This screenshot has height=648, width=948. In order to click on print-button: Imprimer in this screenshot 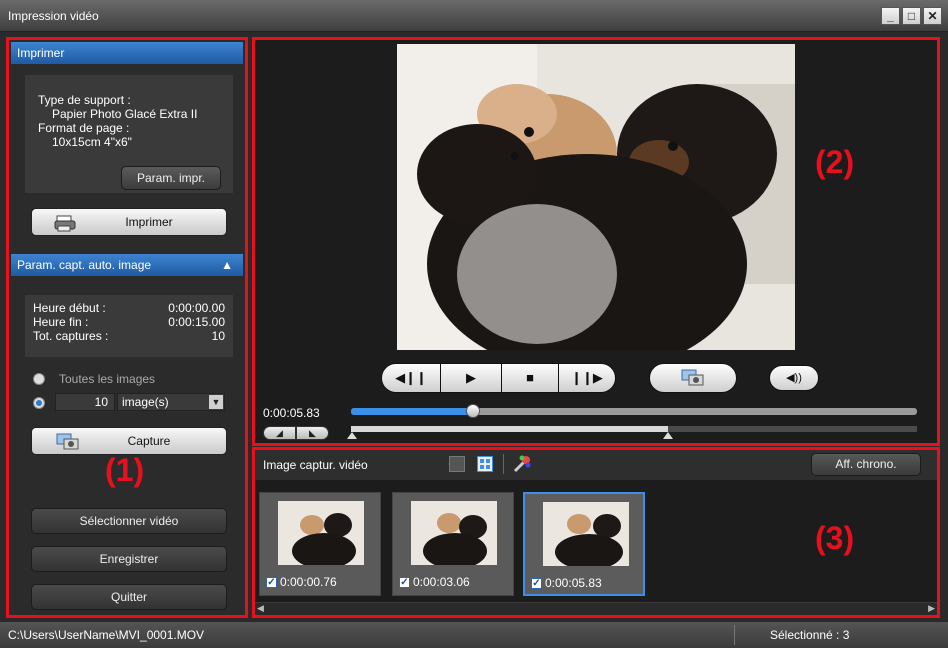, I will do `click(129, 222)`.